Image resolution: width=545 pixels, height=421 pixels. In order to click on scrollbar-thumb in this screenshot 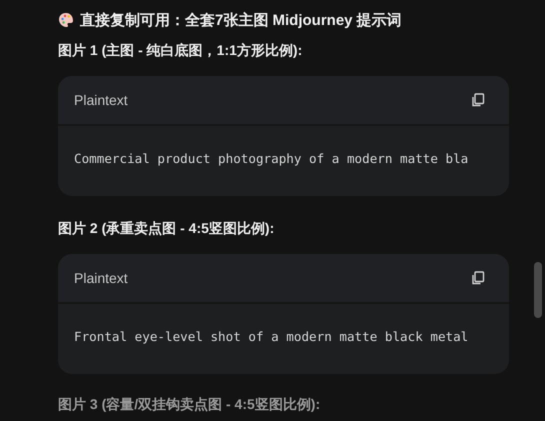, I will do `click(538, 290)`.